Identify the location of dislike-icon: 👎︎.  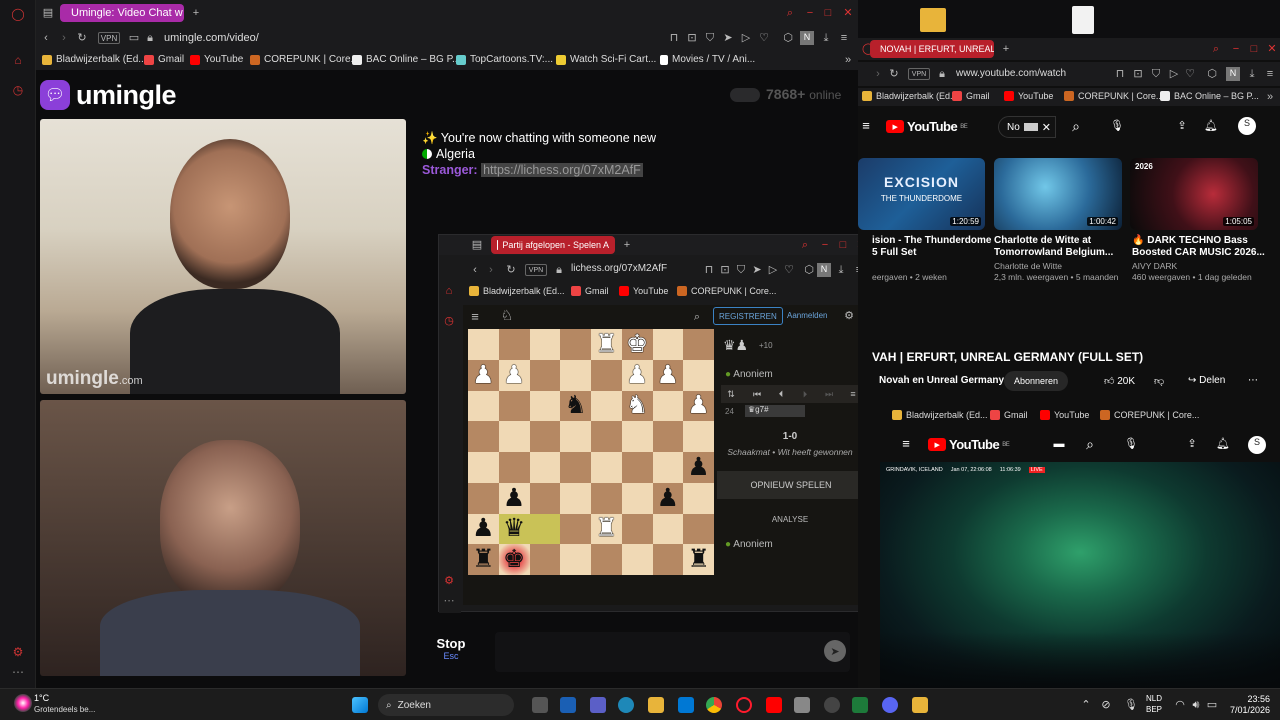
(1159, 381).